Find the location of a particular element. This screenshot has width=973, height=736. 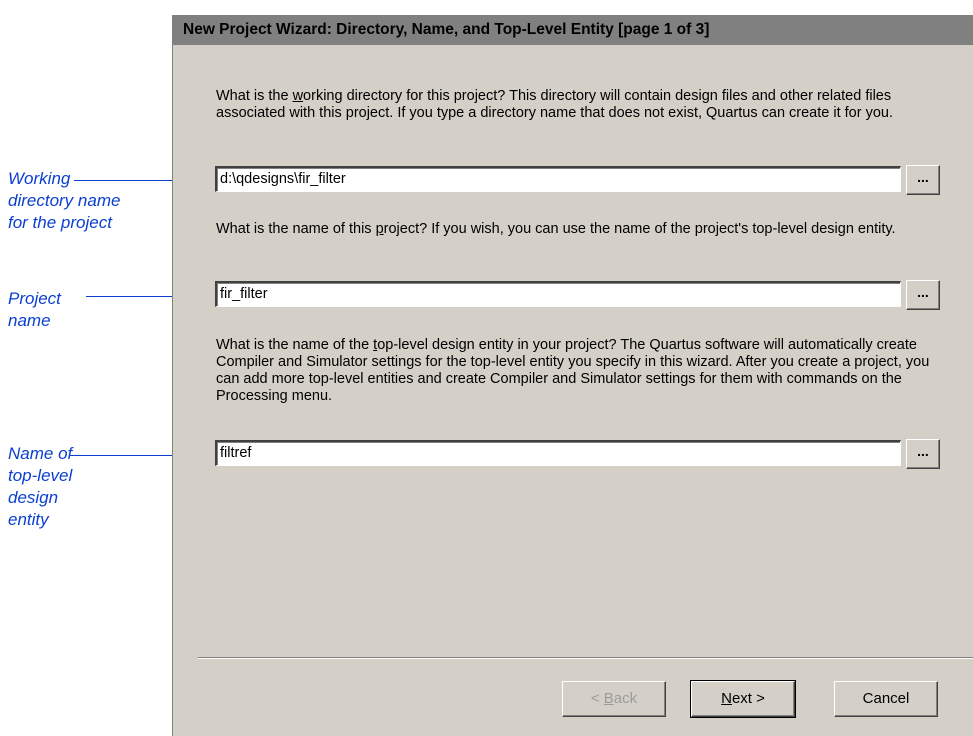

working-directory-input: d:\qdesigns\fir_filter is located at coordinates (558, 179).